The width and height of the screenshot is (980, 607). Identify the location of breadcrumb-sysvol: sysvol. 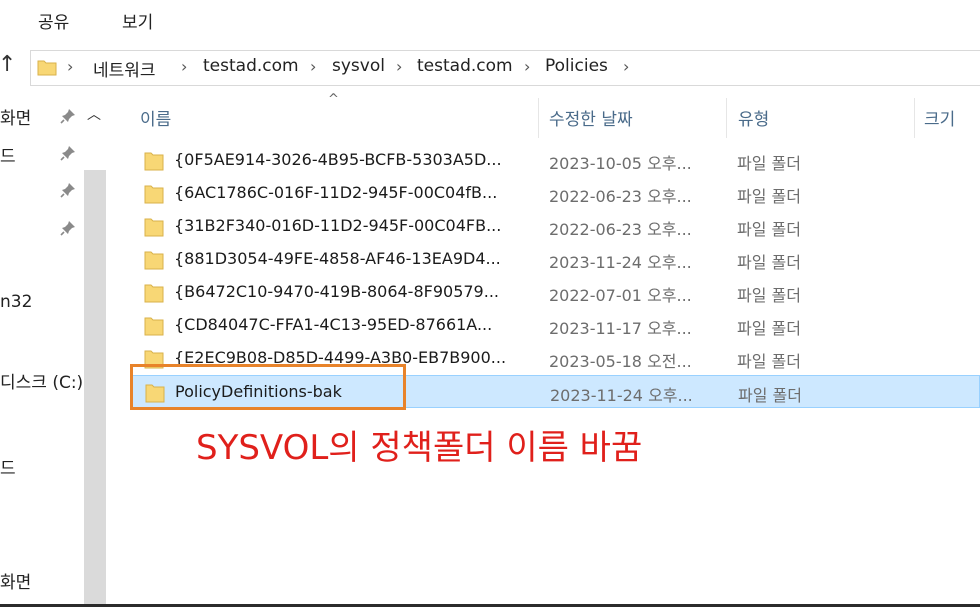
(358, 66).